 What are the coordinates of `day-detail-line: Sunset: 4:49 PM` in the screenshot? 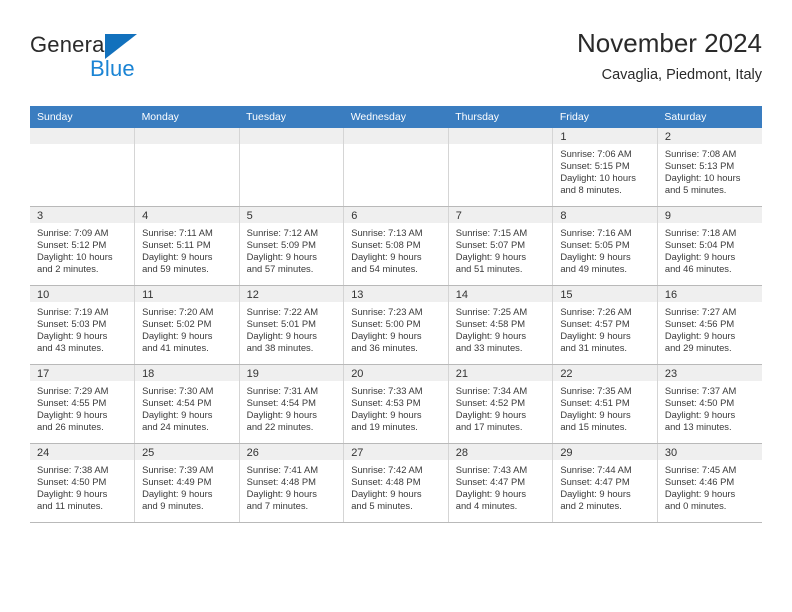 It's located at (177, 482).